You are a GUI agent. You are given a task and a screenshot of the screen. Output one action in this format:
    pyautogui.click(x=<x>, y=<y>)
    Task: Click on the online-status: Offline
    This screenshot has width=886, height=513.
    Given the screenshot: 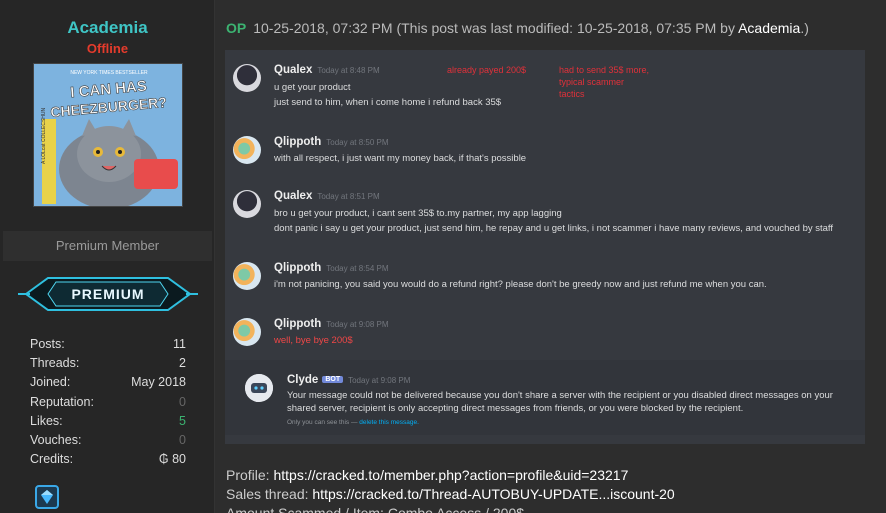 What is the action you would take?
    pyautogui.click(x=107, y=48)
    